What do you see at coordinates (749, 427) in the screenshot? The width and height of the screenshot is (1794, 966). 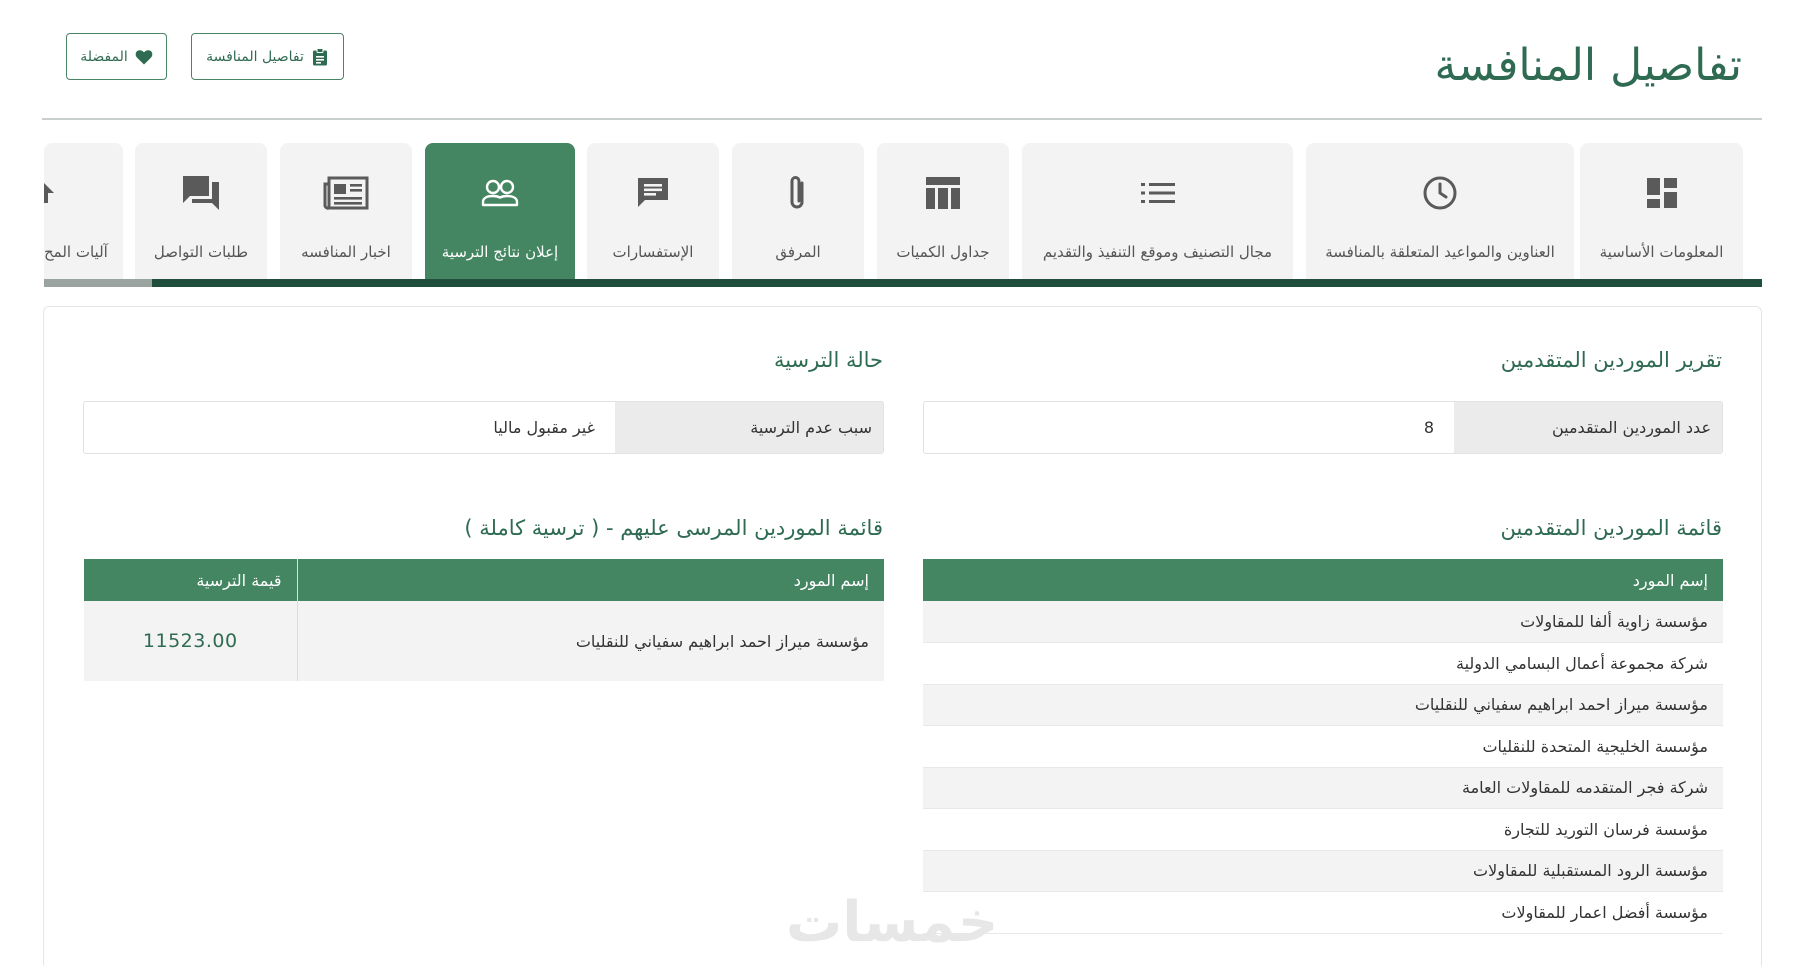 I see `award-reason-label: سبب عدم الترسية` at bounding box center [749, 427].